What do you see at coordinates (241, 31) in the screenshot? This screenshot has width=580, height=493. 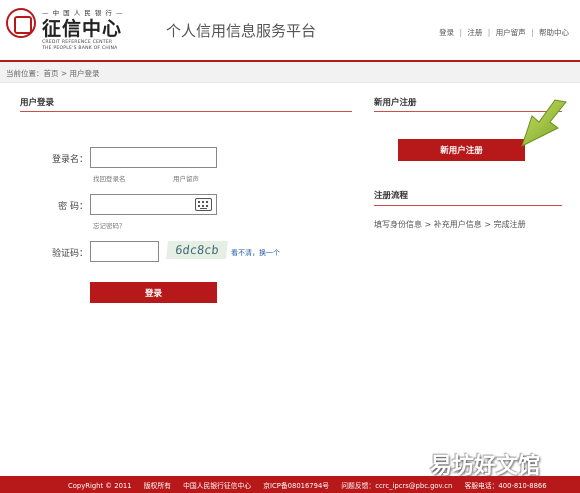 I see `platform-title: 个人信用信息服务平台` at bounding box center [241, 31].